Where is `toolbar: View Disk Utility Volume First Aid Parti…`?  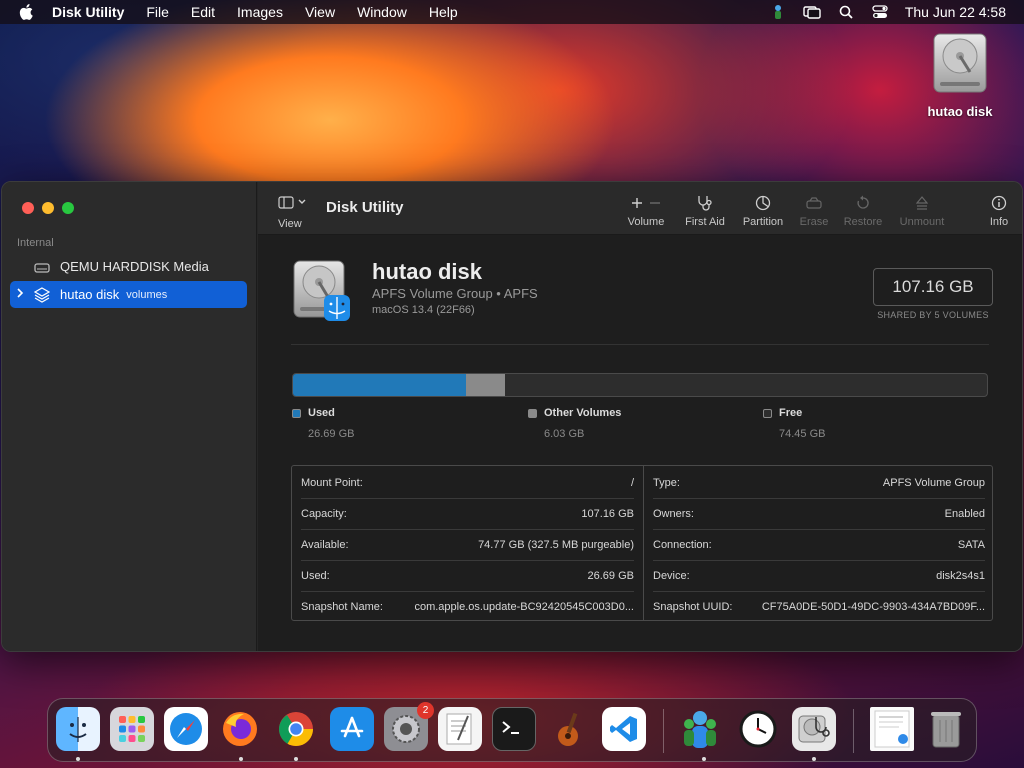
toolbar: View Disk Utility Volume First Aid Parti… is located at coordinates (640, 208).